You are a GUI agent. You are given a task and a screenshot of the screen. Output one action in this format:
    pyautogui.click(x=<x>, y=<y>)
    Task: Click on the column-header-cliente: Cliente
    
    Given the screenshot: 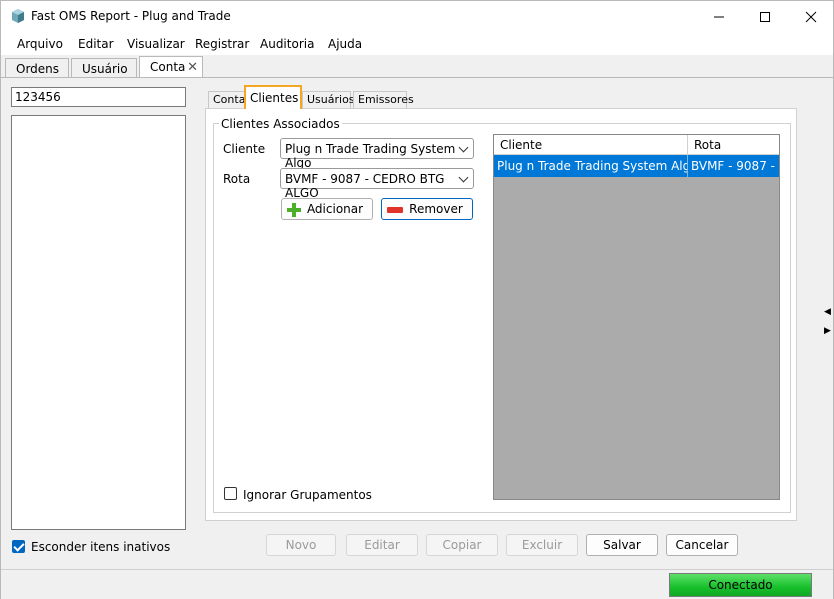 What is the action you would take?
    pyautogui.click(x=591, y=145)
    